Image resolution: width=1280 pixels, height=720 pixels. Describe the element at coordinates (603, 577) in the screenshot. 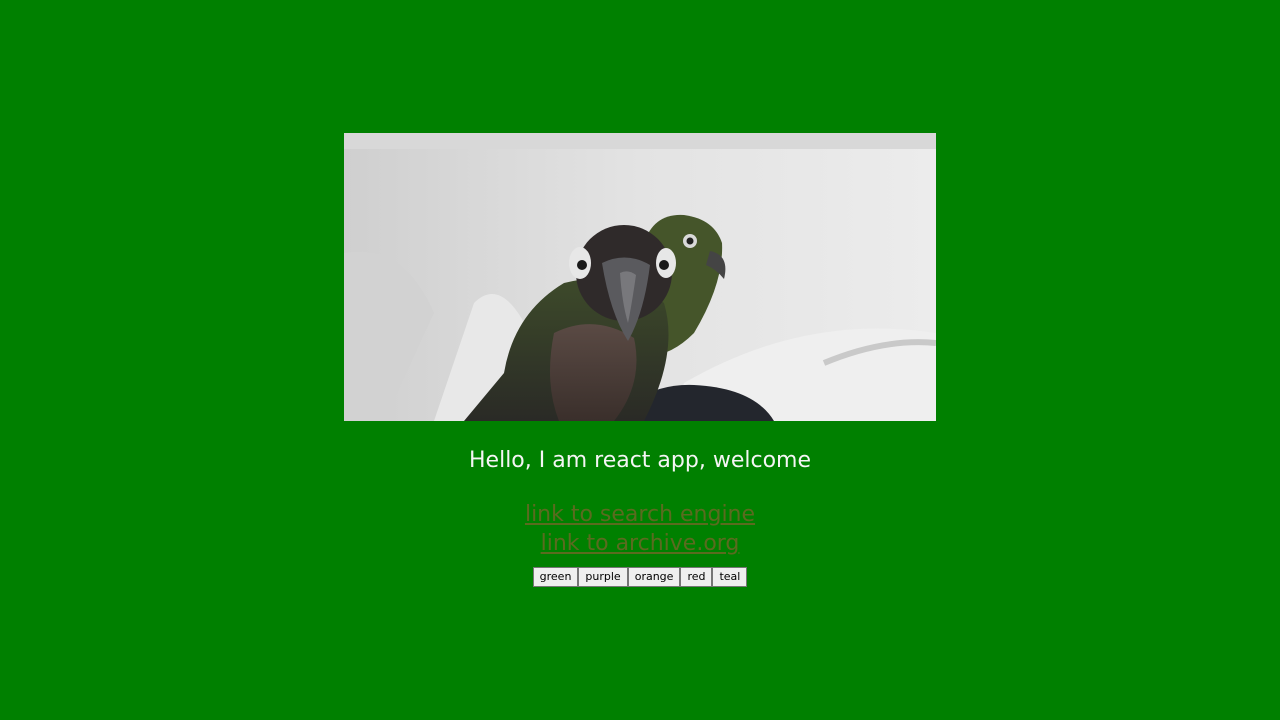

I see `purple-button: purple` at that location.